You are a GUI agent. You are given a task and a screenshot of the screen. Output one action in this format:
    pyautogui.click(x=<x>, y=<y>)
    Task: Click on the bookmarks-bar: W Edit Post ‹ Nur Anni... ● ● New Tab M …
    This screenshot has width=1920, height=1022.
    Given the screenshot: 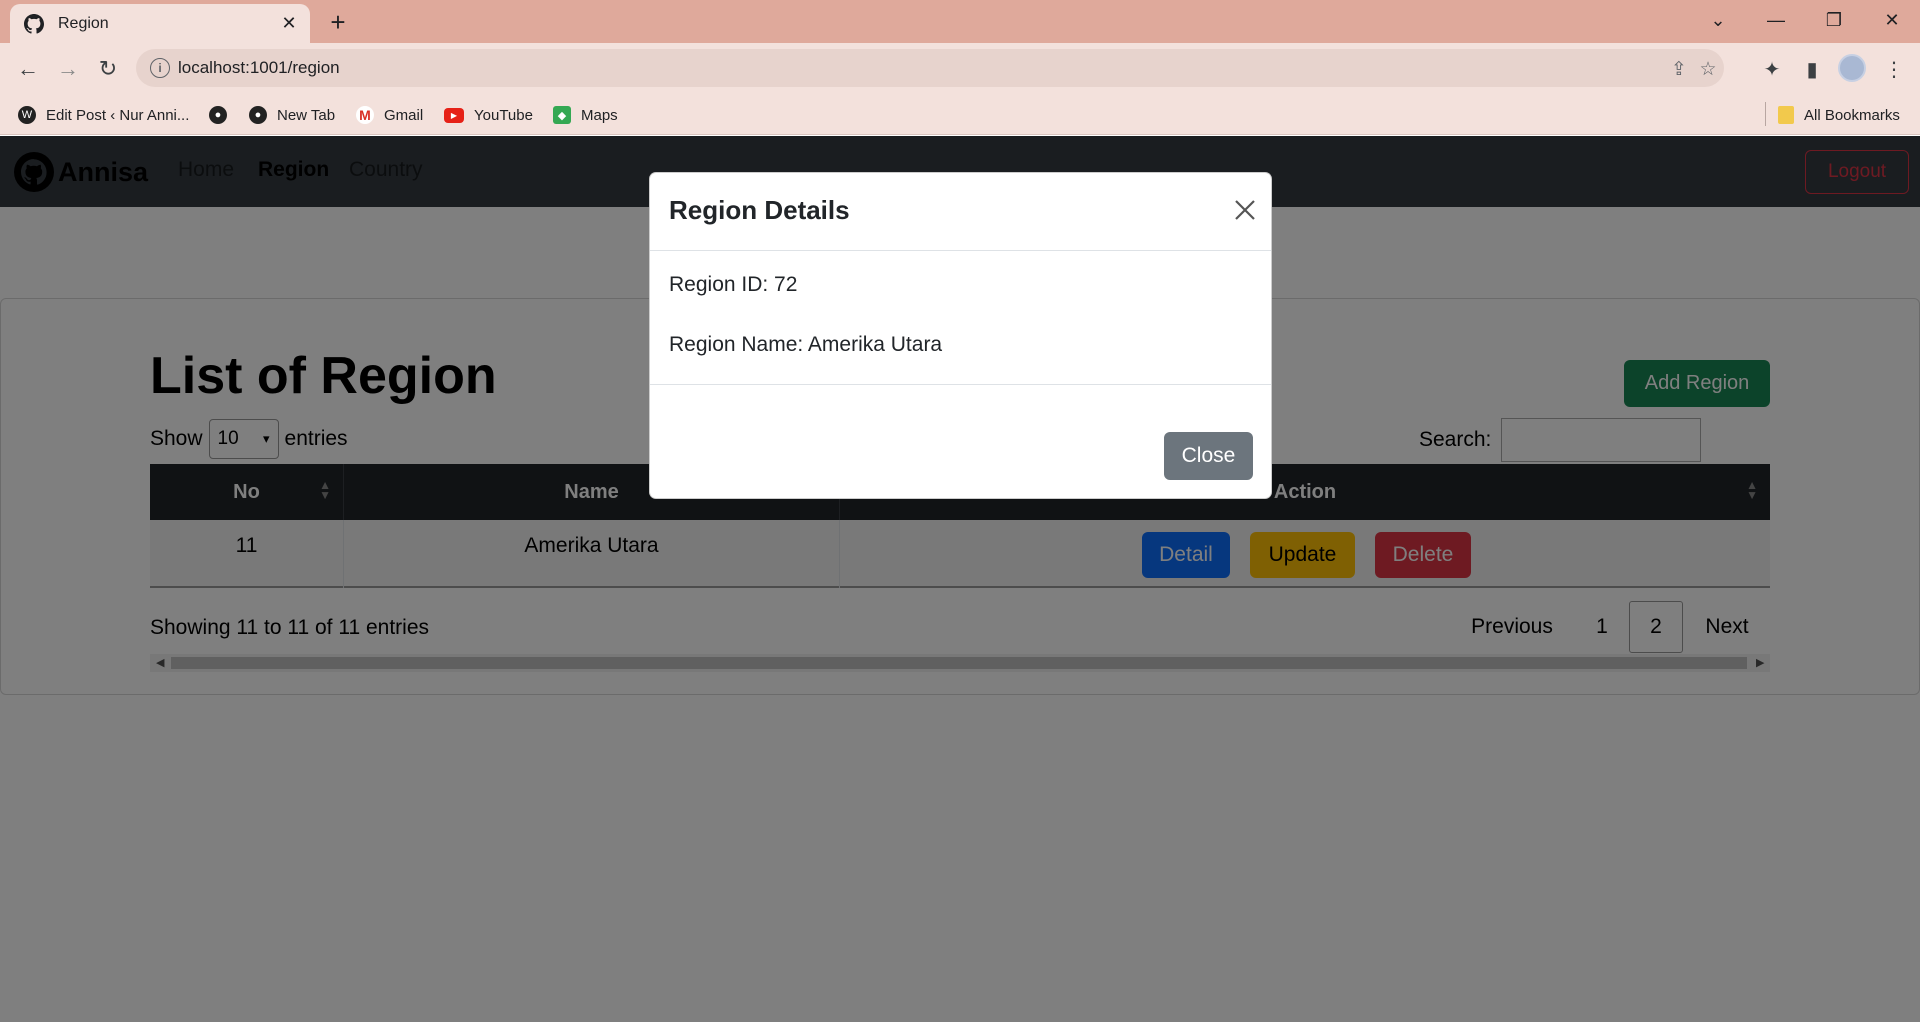 What is the action you would take?
    pyautogui.click(x=960, y=115)
    